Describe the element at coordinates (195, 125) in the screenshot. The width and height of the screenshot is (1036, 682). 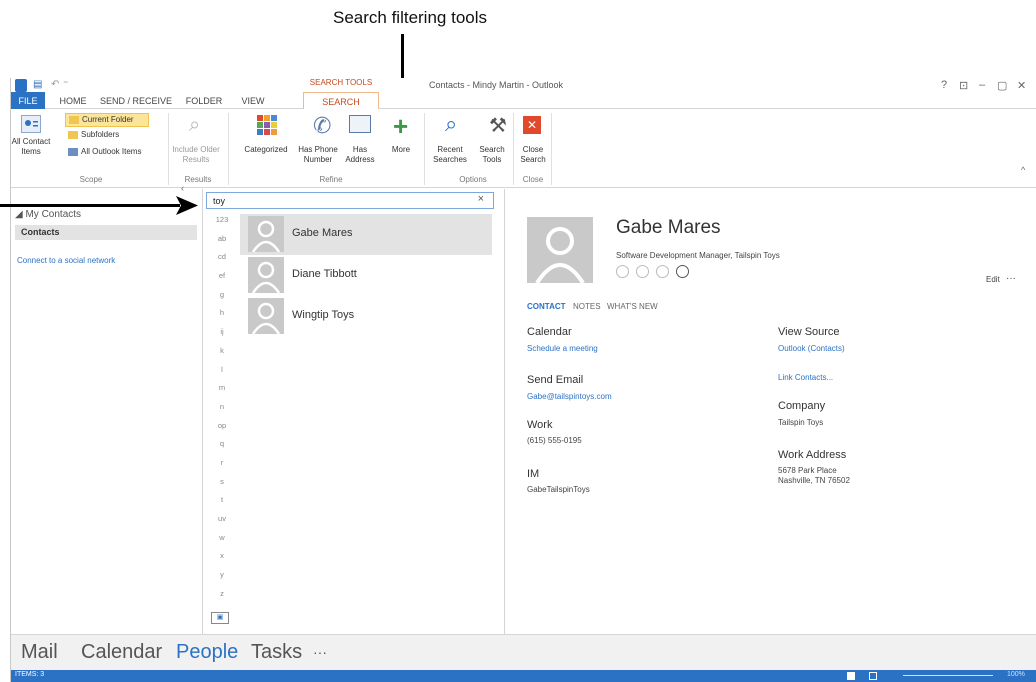
I see `include-older-results-icon: ⌕` at that location.